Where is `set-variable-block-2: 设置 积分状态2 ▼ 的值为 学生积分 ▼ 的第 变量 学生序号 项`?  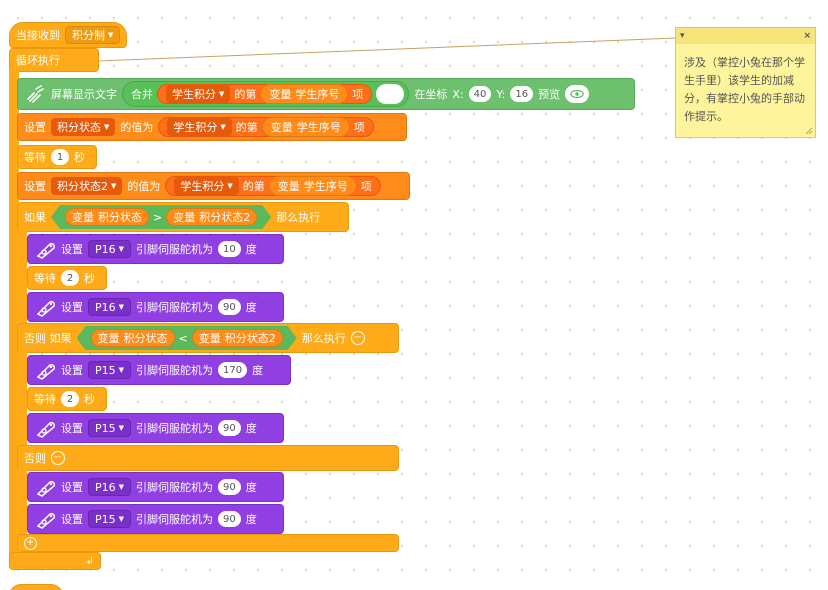
set-variable-block-2: 设置 积分状态2 ▼ 的值为 学生积分 ▼ 的第 变量 学生序号 项 is located at coordinates (213, 186).